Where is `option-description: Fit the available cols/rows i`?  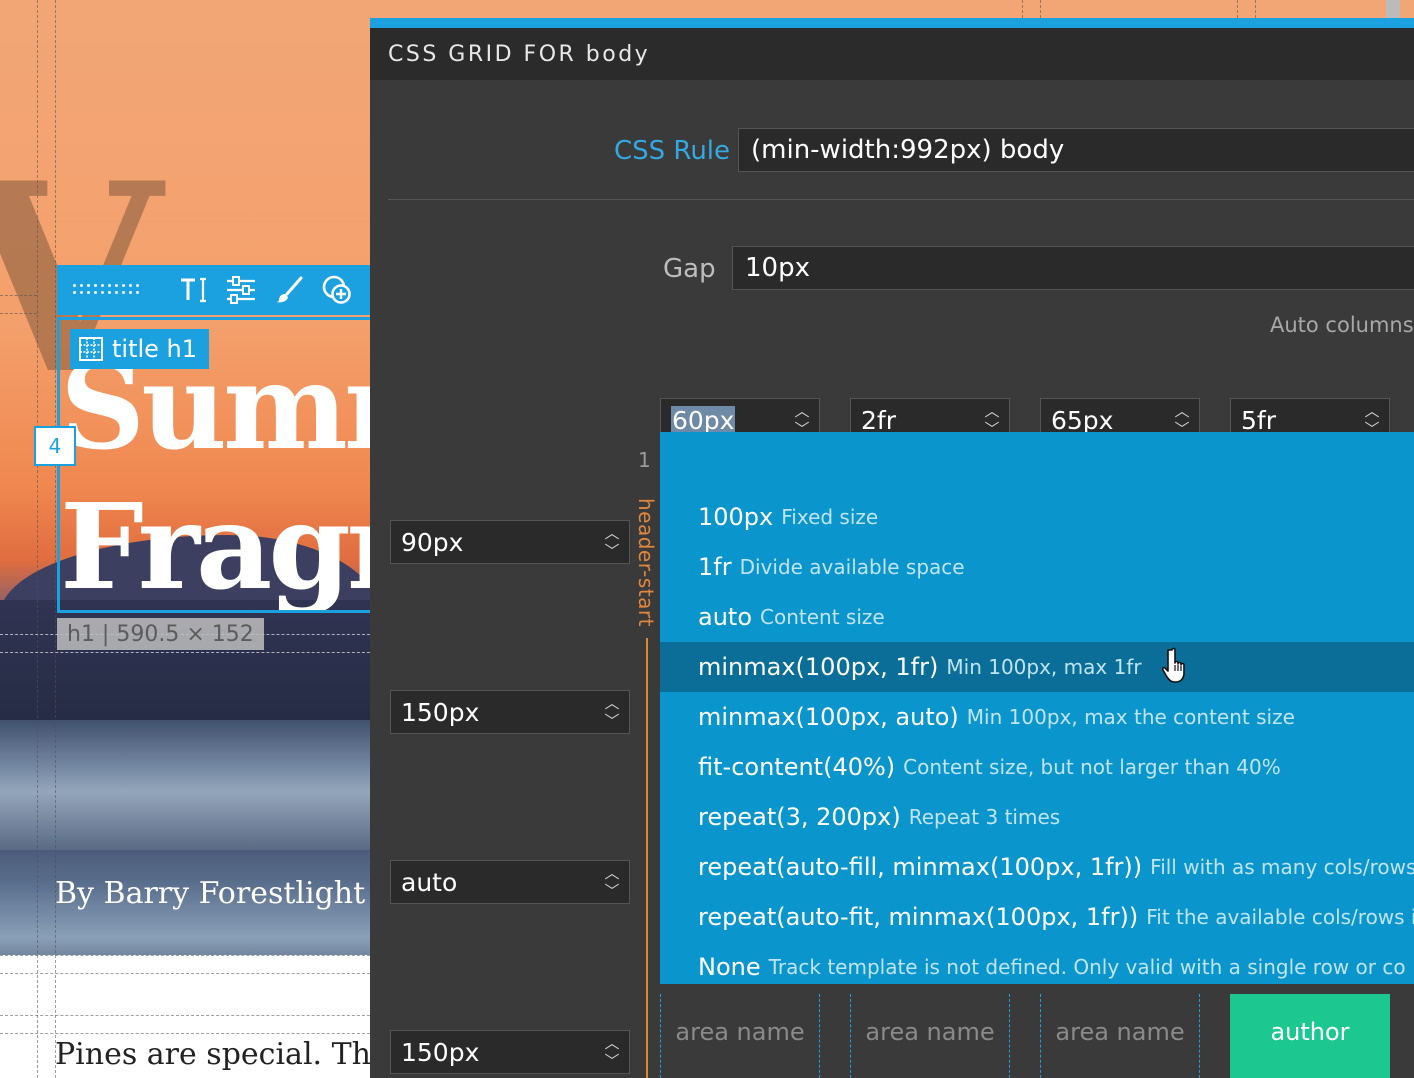
option-description: Fit the available cols/rows i is located at coordinates (1280, 917).